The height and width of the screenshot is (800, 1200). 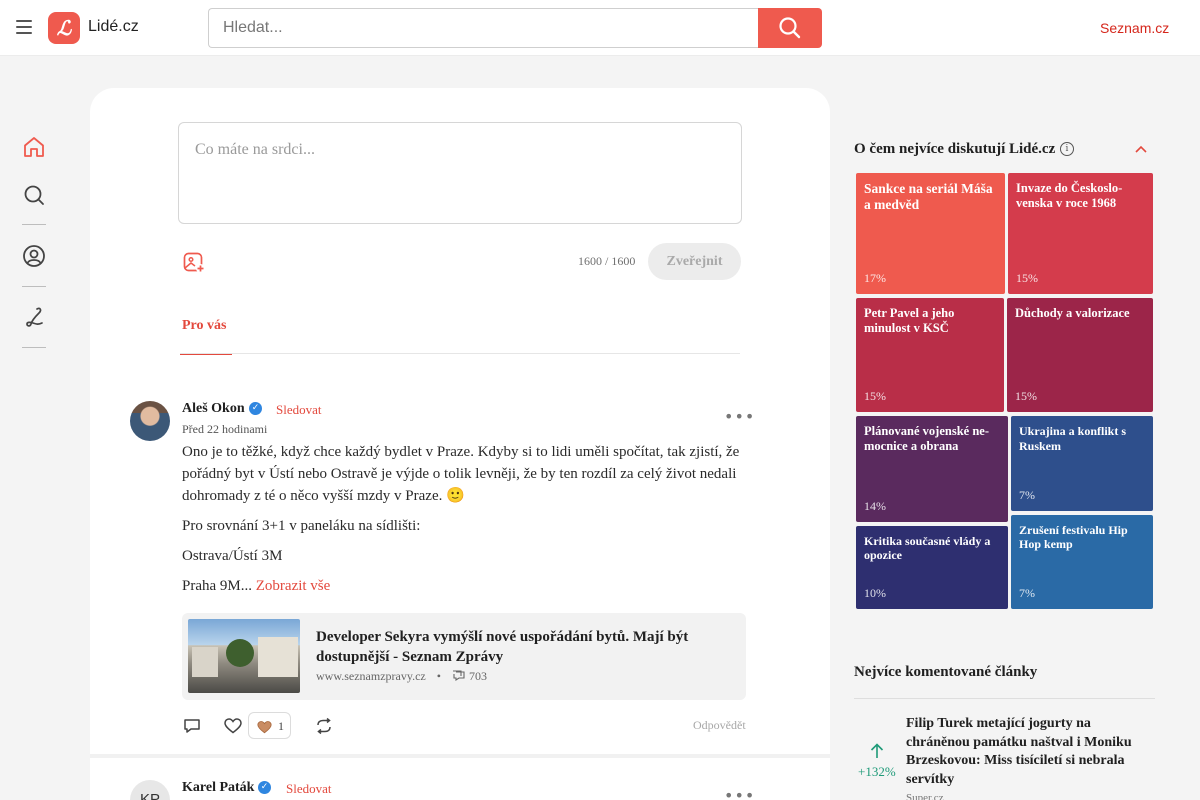 I want to click on post-paragraph: Pro srovnání 3+1 v paneláku na sídlišti:, so click(x=301, y=526).